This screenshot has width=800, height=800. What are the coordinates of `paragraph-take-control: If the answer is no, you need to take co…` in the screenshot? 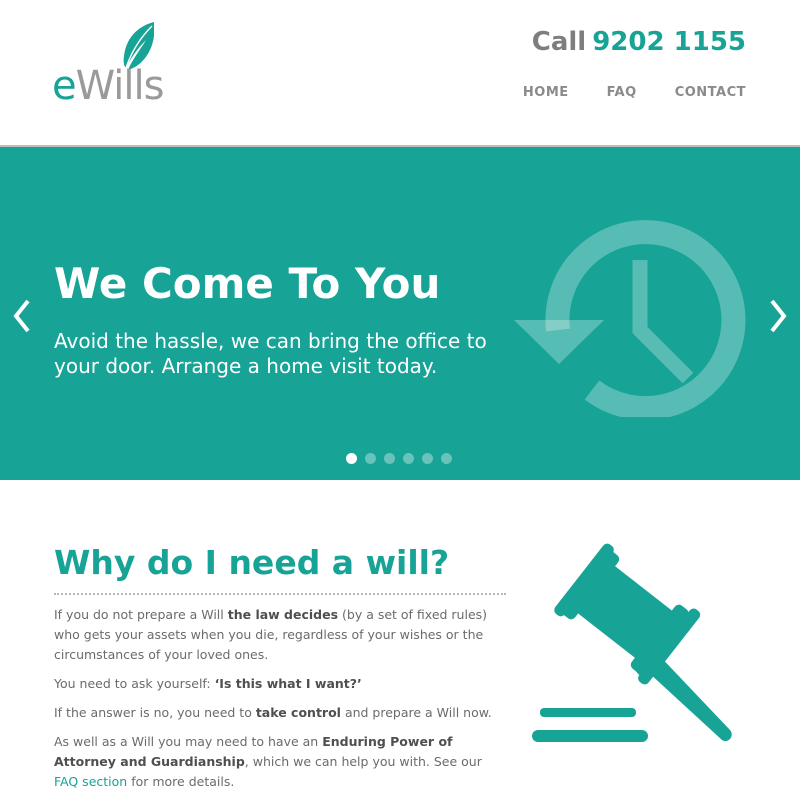 It's located at (273, 712).